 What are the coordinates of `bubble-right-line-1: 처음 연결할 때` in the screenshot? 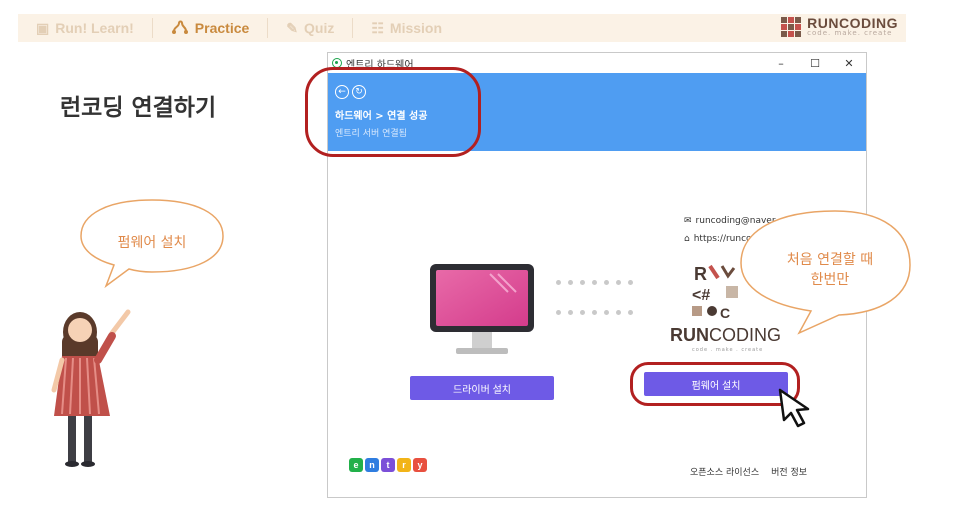 It's located at (830, 260).